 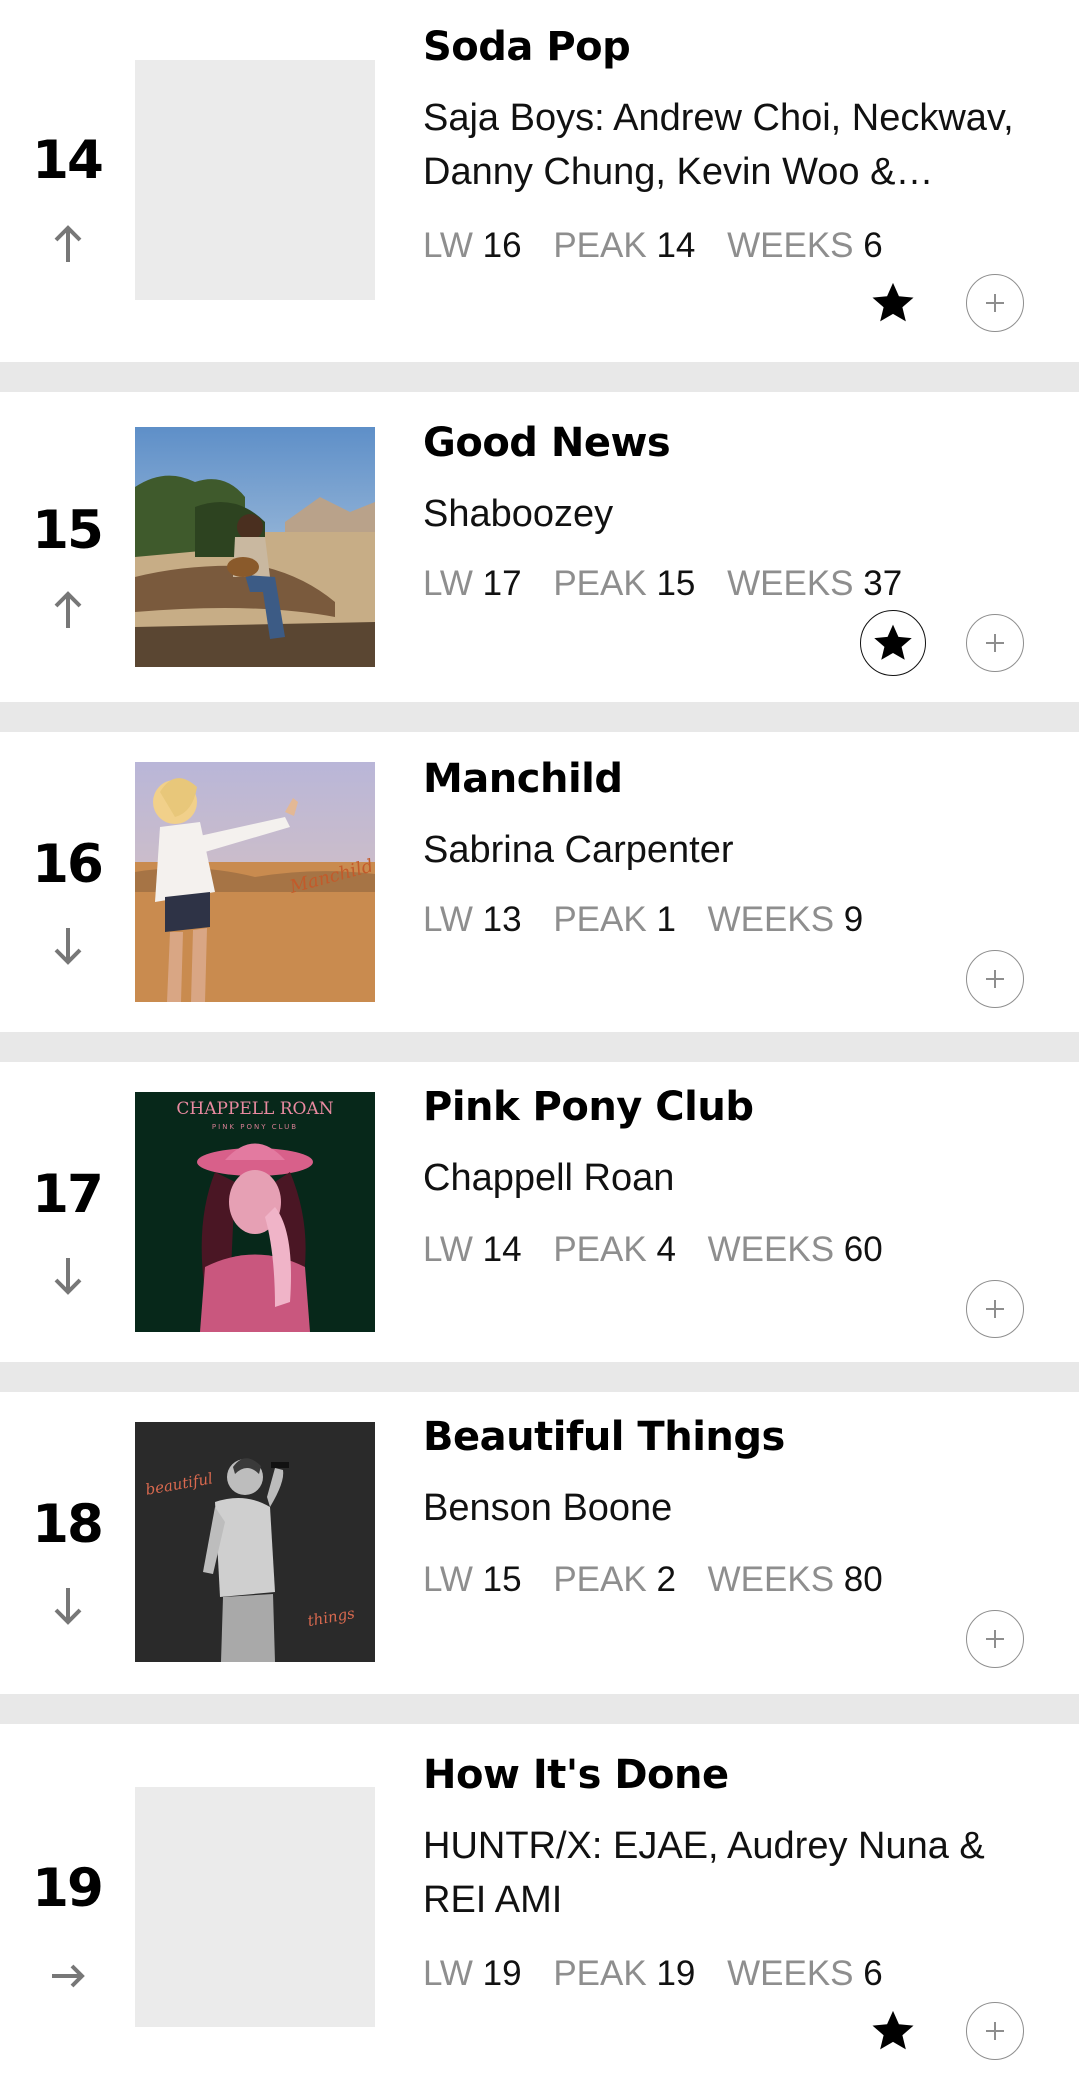 I want to click on peak-value: 2, so click(x=666, y=1579).